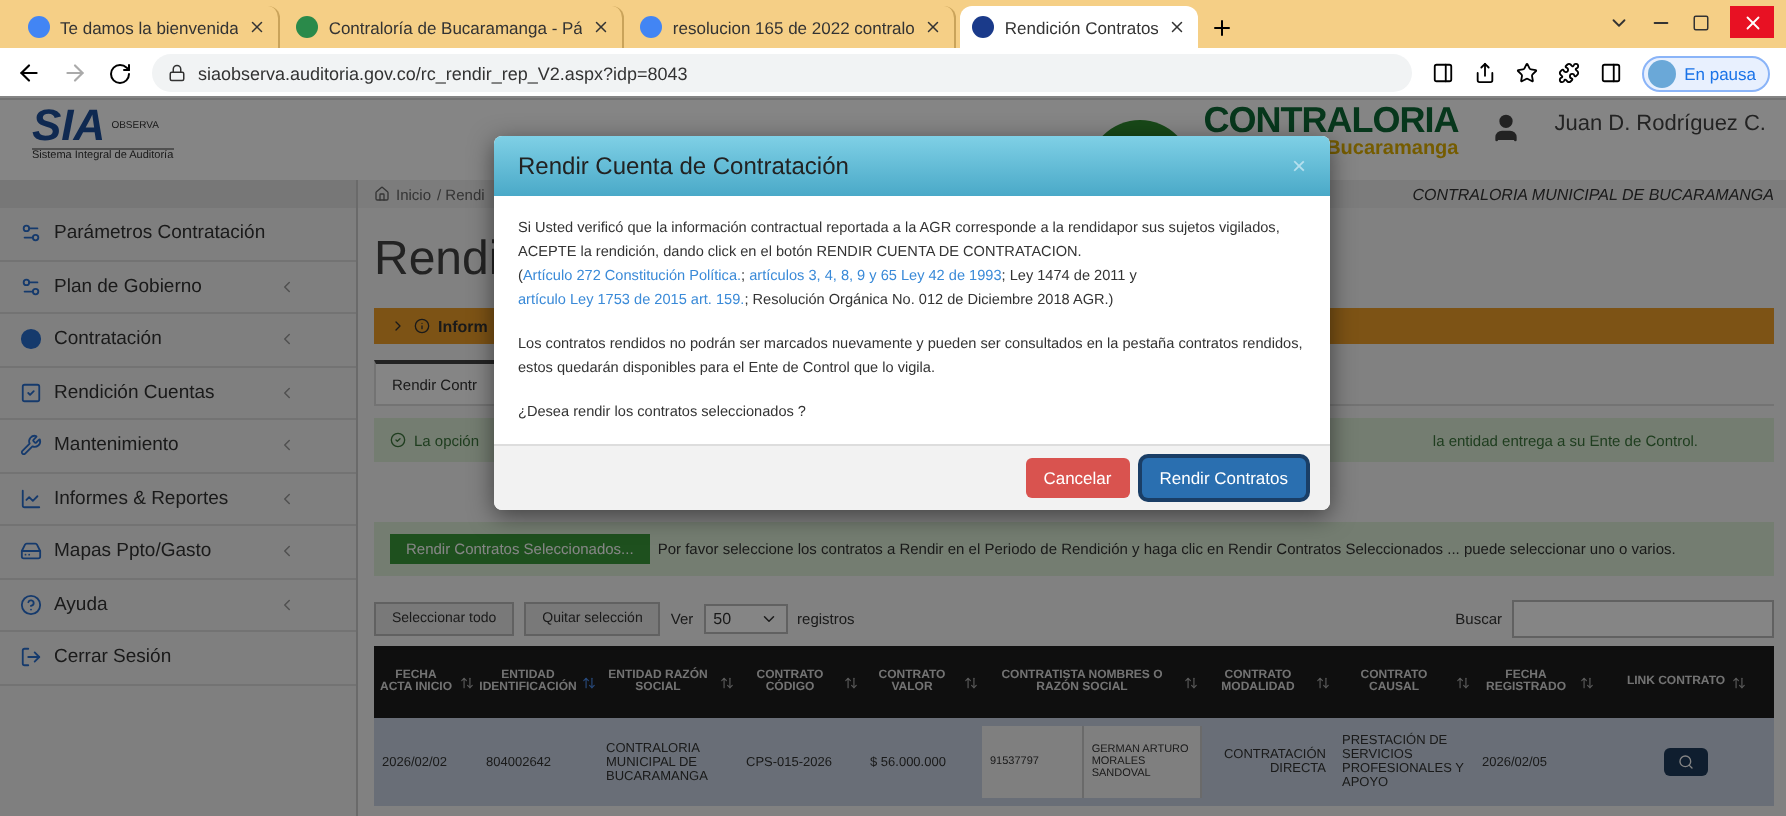 This screenshot has height=816, width=1786. What do you see at coordinates (422, 326) in the screenshot?
I see `info-icon` at bounding box center [422, 326].